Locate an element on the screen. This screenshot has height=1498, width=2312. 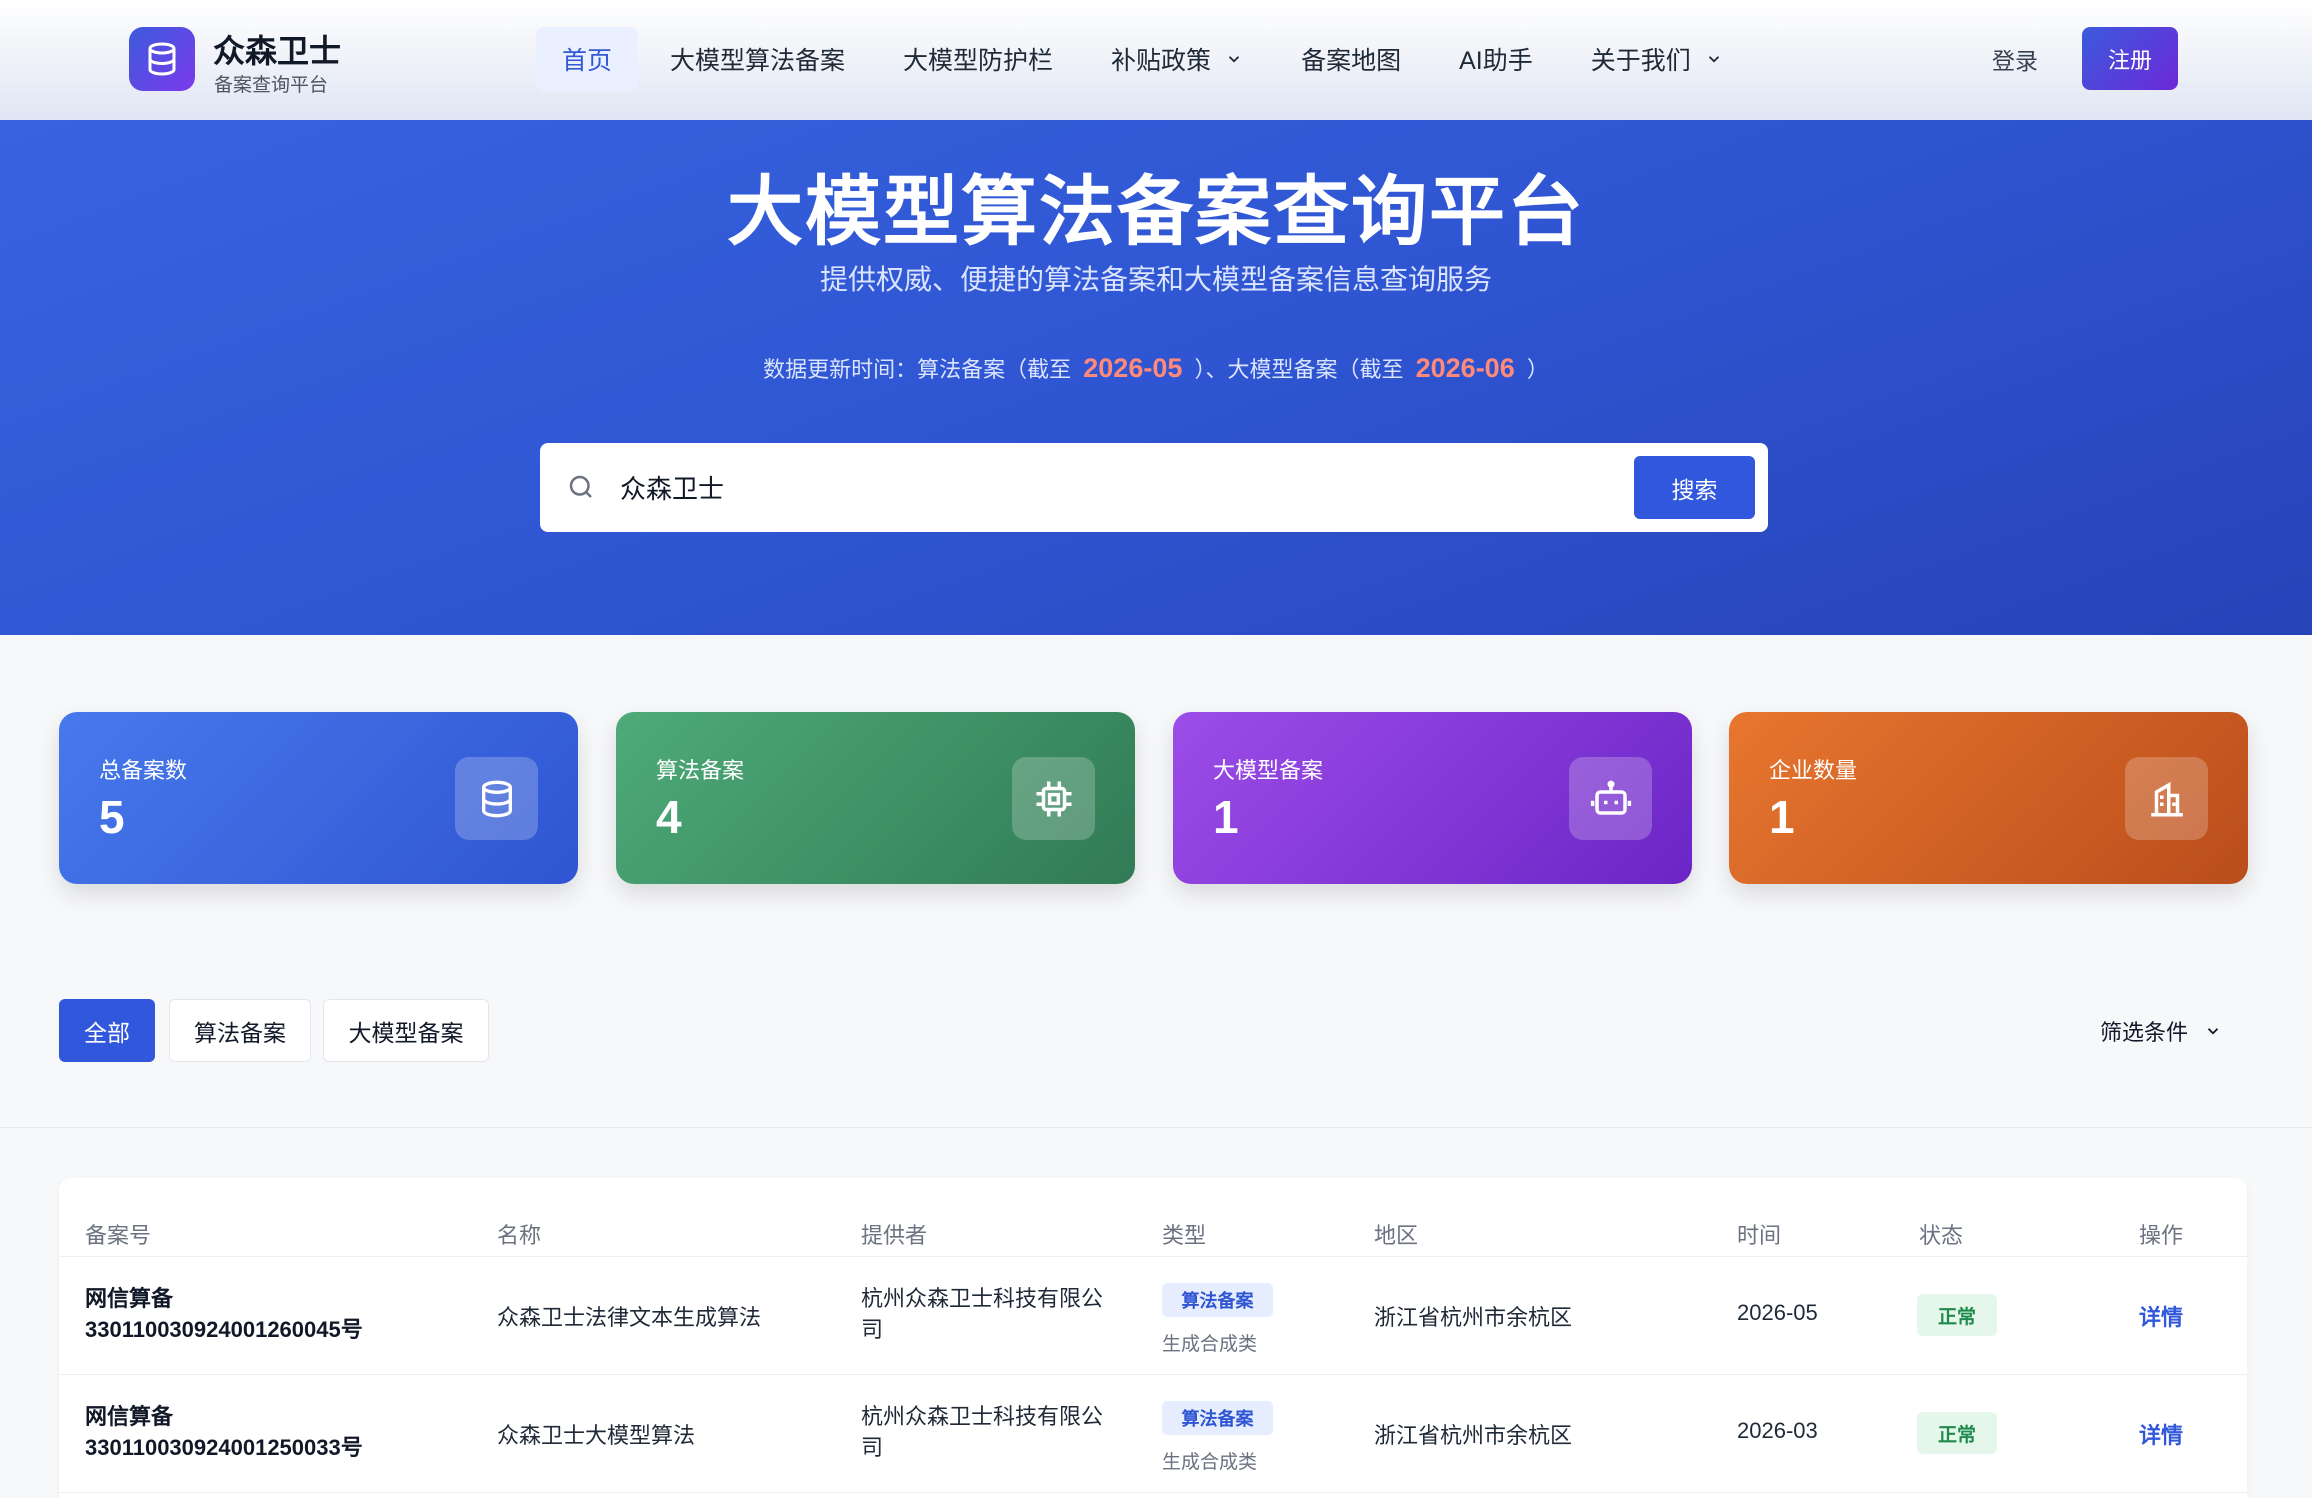
stat-card-total: 总备案数 5 is located at coordinates (318, 798).